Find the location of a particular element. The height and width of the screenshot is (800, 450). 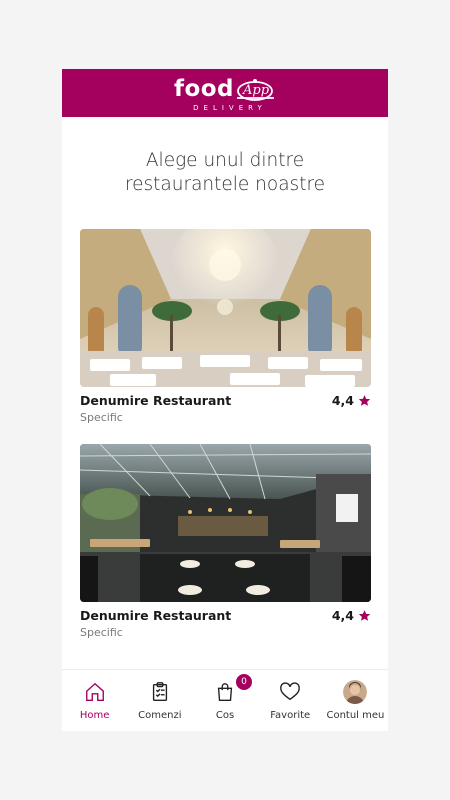

nav-item-comenzi: Comenzi is located at coordinates (159, 700).